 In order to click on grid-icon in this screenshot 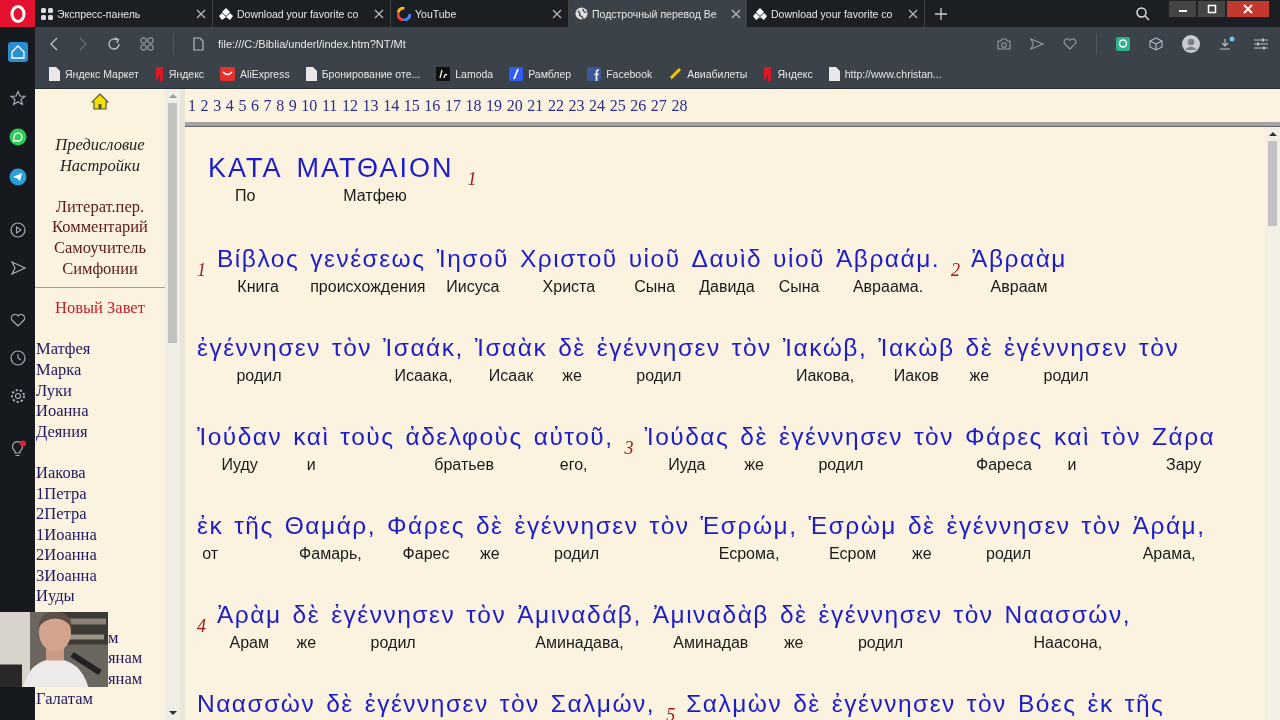, I will do `click(147, 43)`.